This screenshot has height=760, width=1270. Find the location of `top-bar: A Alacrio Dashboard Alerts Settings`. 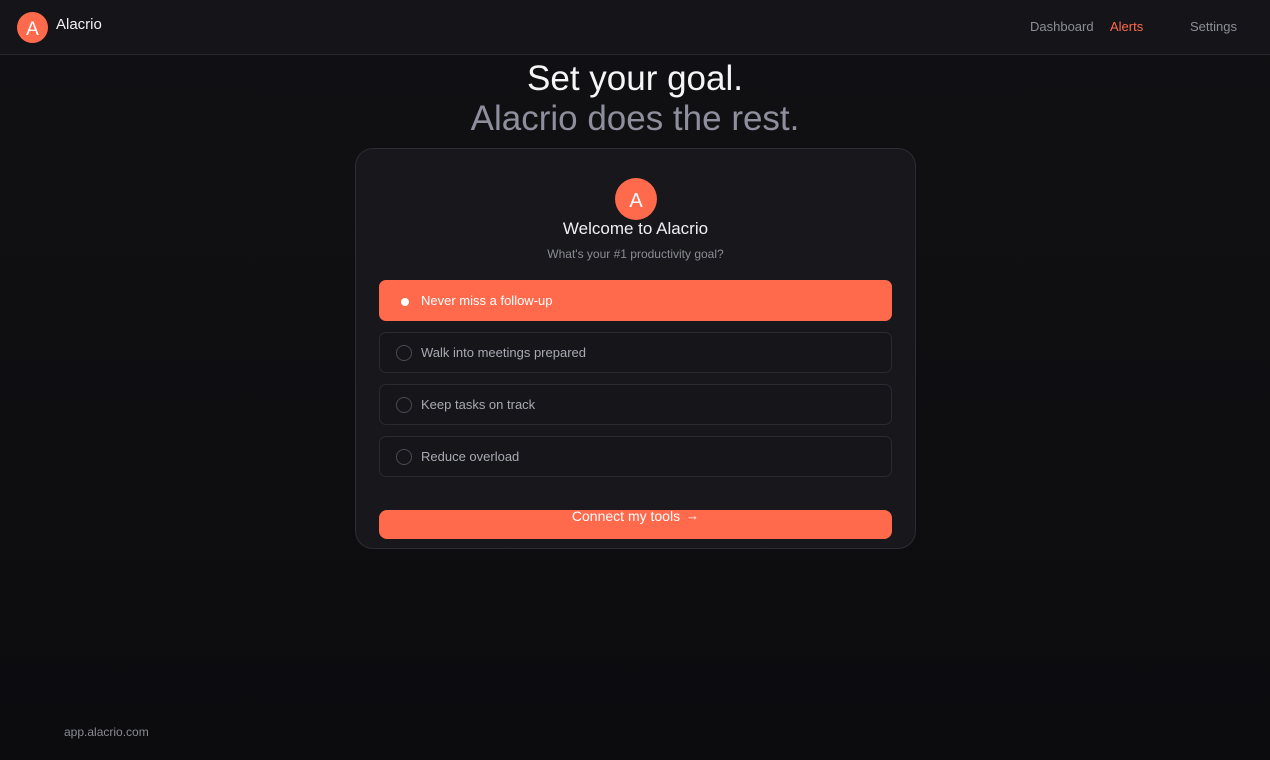

top-bar: A Alacrio Dashboard Alerts Settings is located at coordinates (635, 27).